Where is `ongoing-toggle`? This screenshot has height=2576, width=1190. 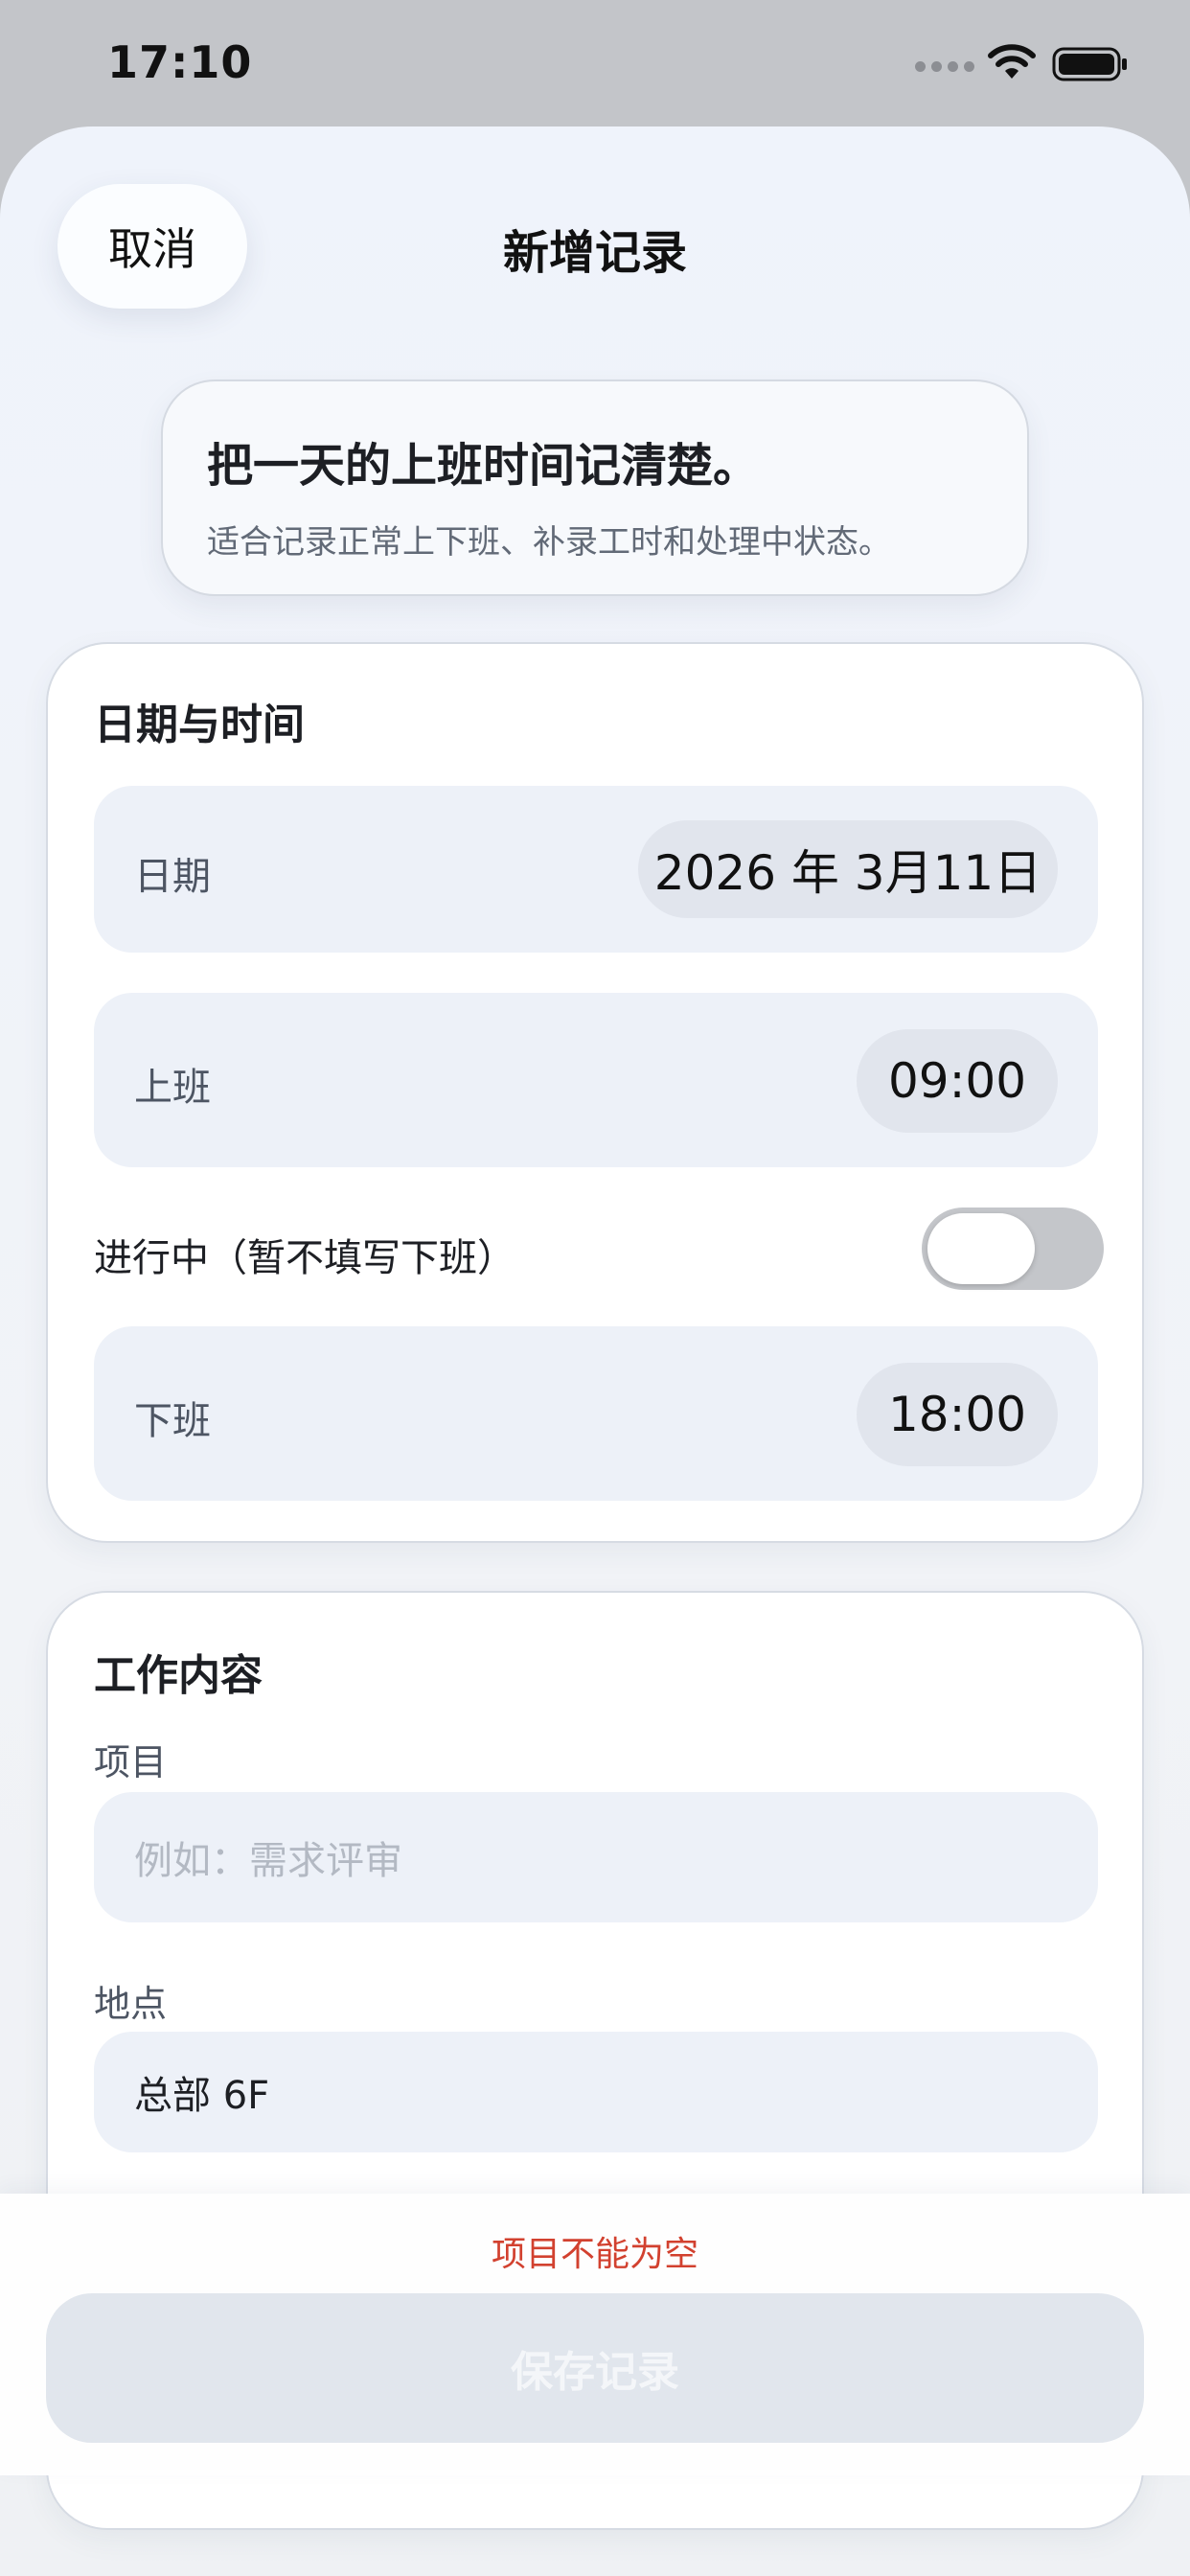 ongoing-toggle is located at coordinates (1013, 1249).